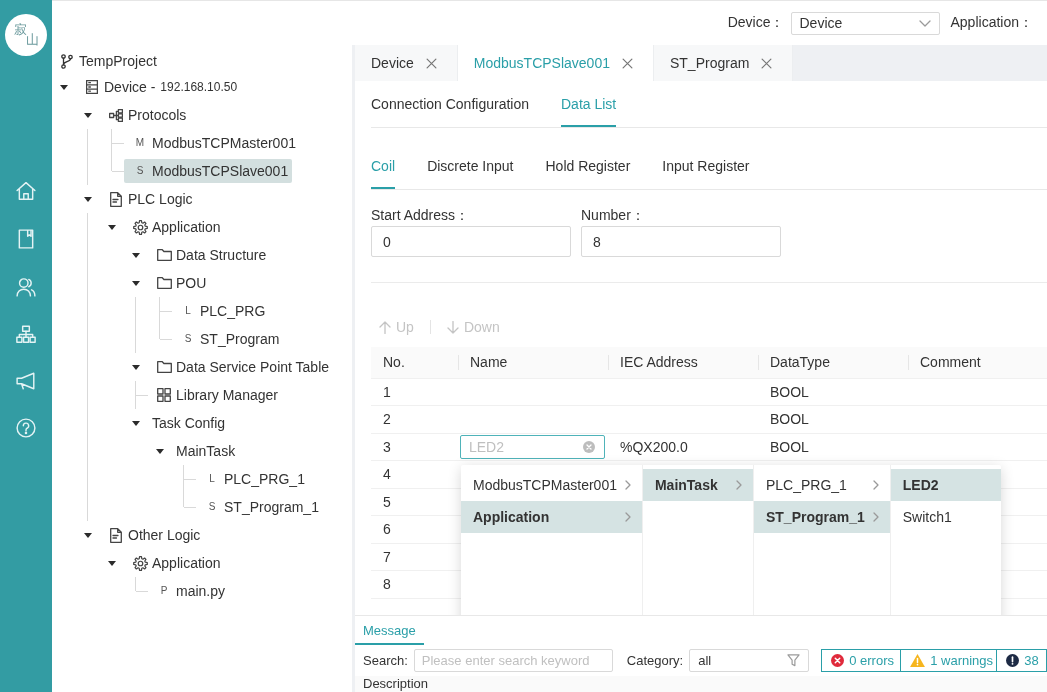 This screenshot has width=1047, height=692. What do you see at coordinates (140, 143) in the screenshot?
I see `type-letter: M` at bounding box center [140, 143].